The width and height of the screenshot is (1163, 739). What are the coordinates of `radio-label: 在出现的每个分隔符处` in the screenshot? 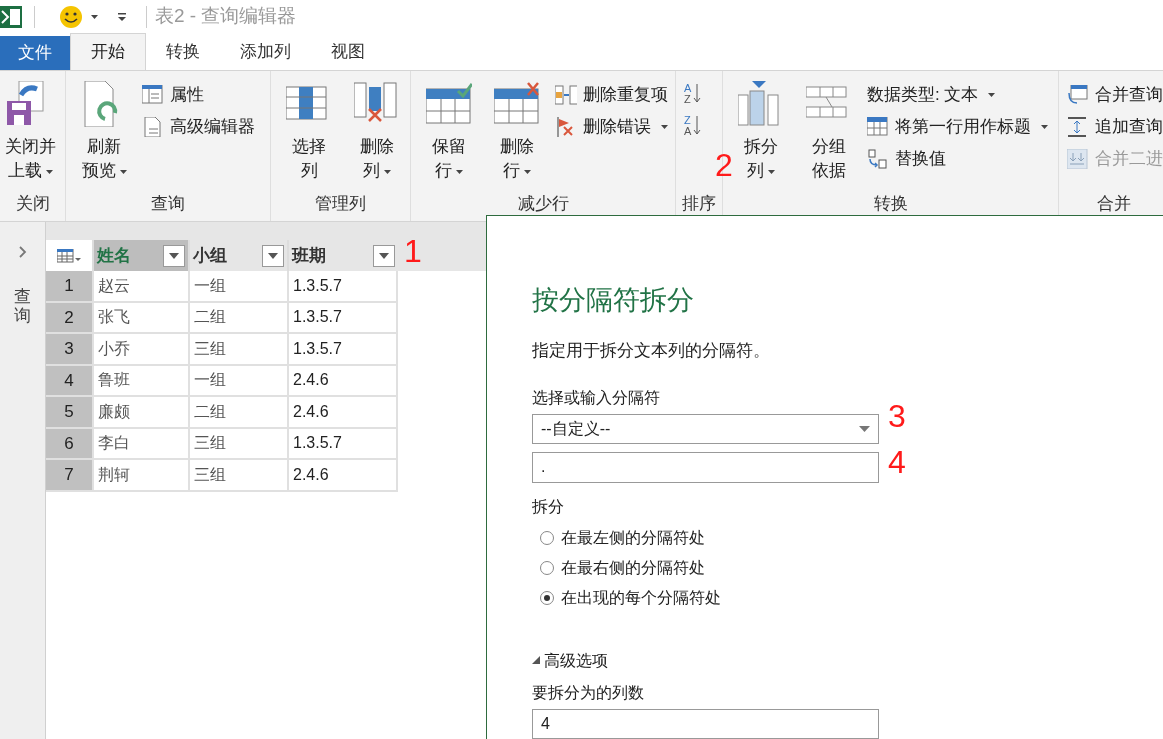 It's located at (641, 597).